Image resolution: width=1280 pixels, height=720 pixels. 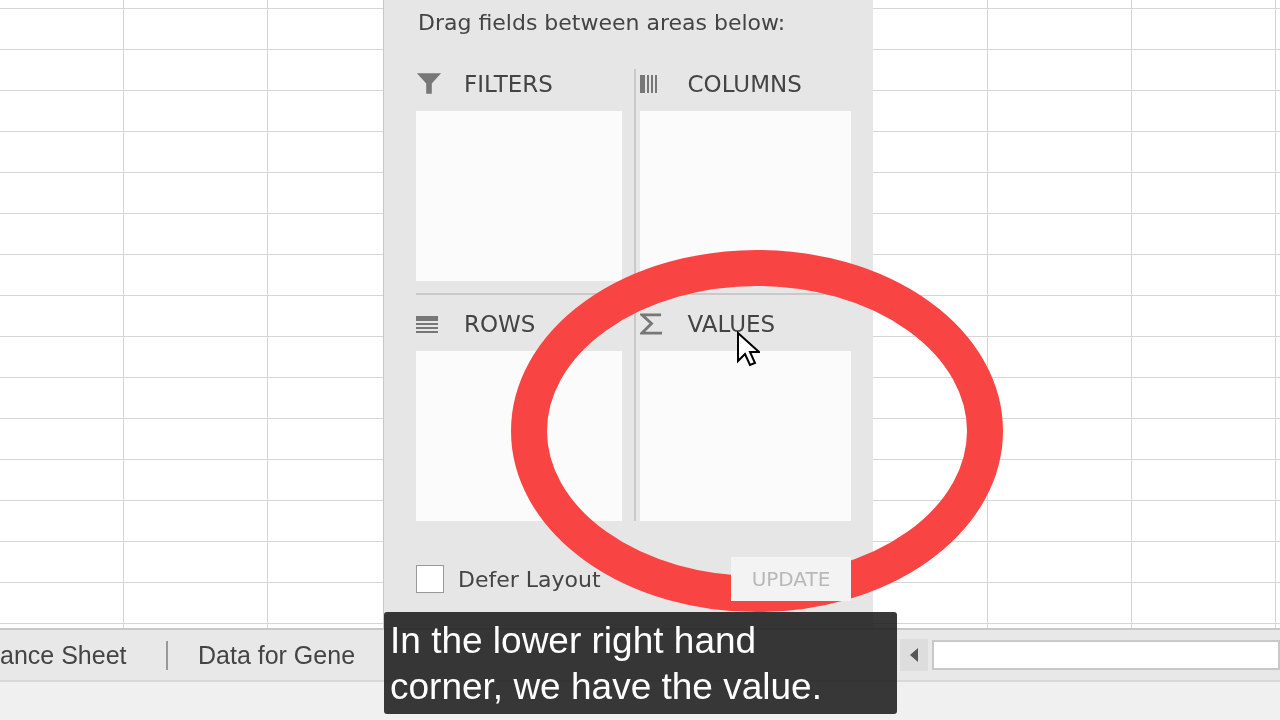 I want to click on horizontal-scrollbar, so click(x=1106, y=655).